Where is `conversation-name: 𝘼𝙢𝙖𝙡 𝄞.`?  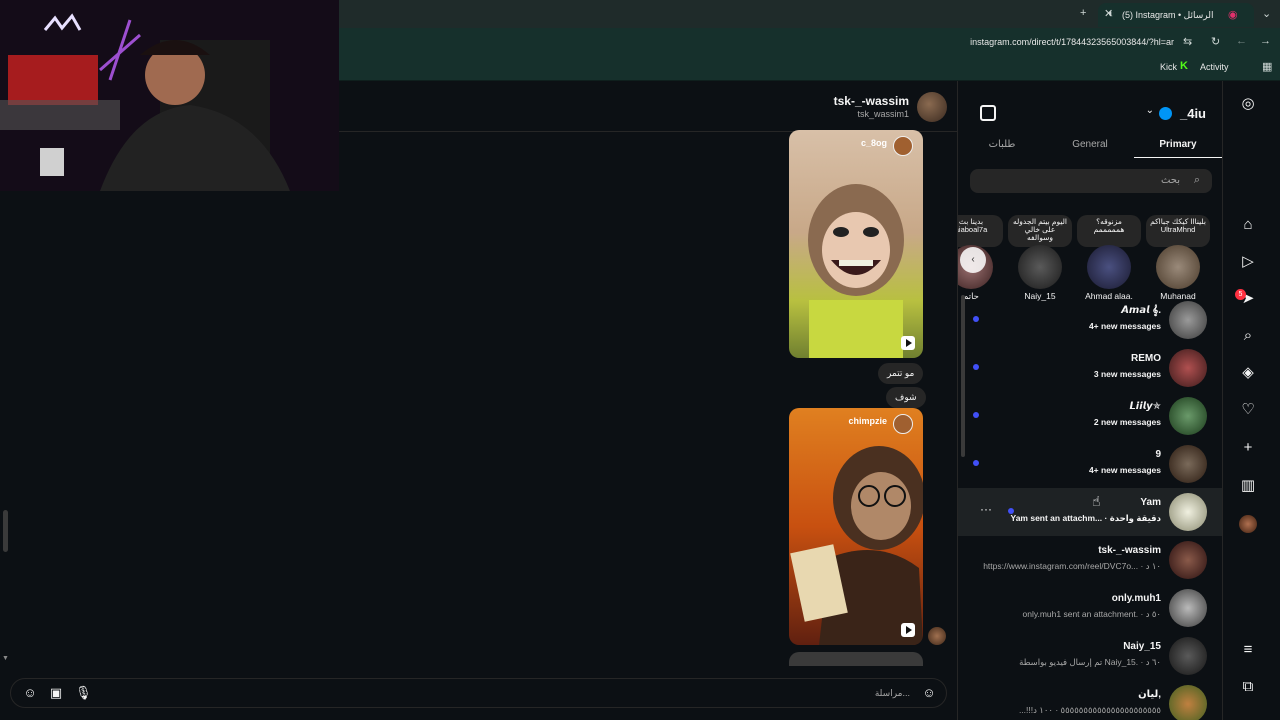 conversation-name: 𝘼𝙢𝙖𝙡 𝄞. is located at coordinates (1141, 310).